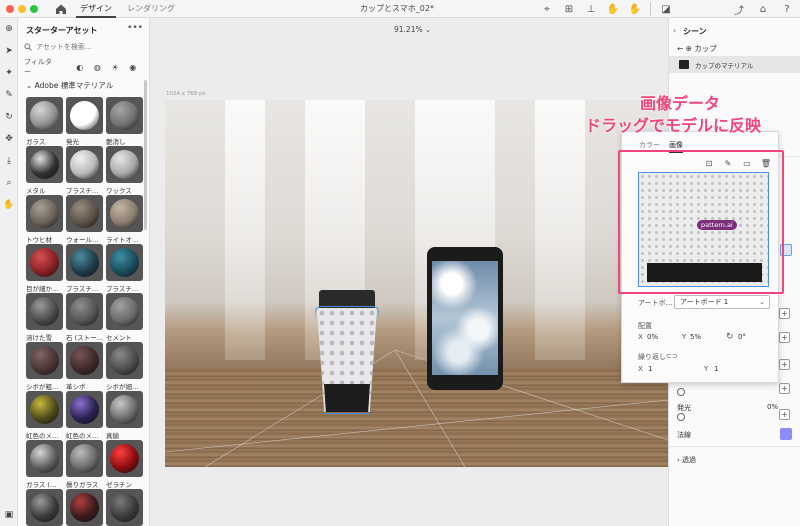  What do you see at coordinates (84, 366) in the screenshot?
I see `material-tile: 革シボ` at bounding box center [84, 366].